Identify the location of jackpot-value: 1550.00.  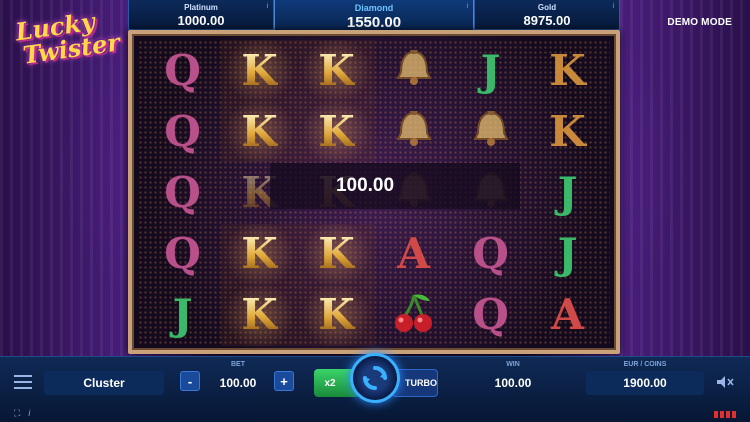
(374, 22).